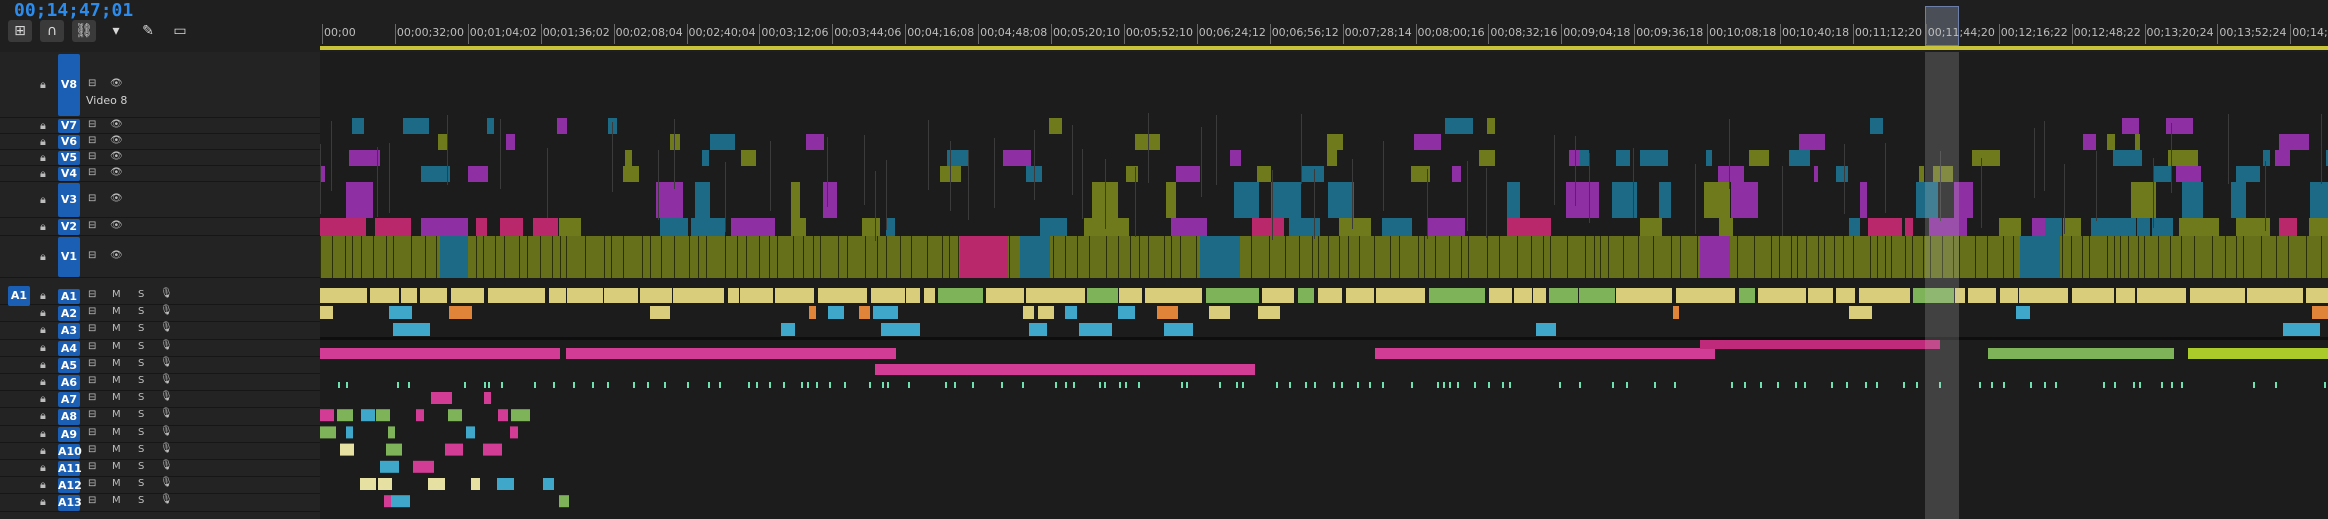  Describe the element at coordinates (160, 257) in the screenshot. I see `track-header-video: 🔒︎ V1 ⊟ 👁︎` at that location.